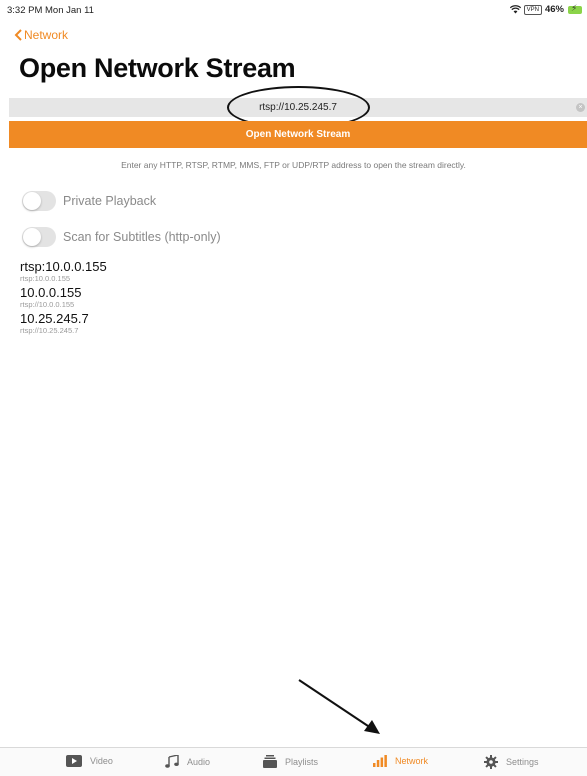 This screenshot has width=587, height=776. I want to click on tab-playlists: Playlists, so click(290, 761).